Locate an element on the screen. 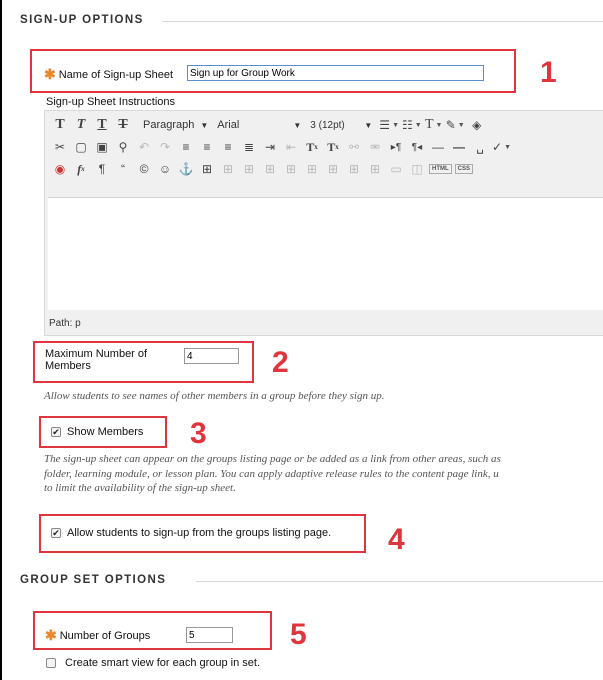 The width and height of the screenshot is (603, 680). bold-icon: T is located at coordinates (60, 125).